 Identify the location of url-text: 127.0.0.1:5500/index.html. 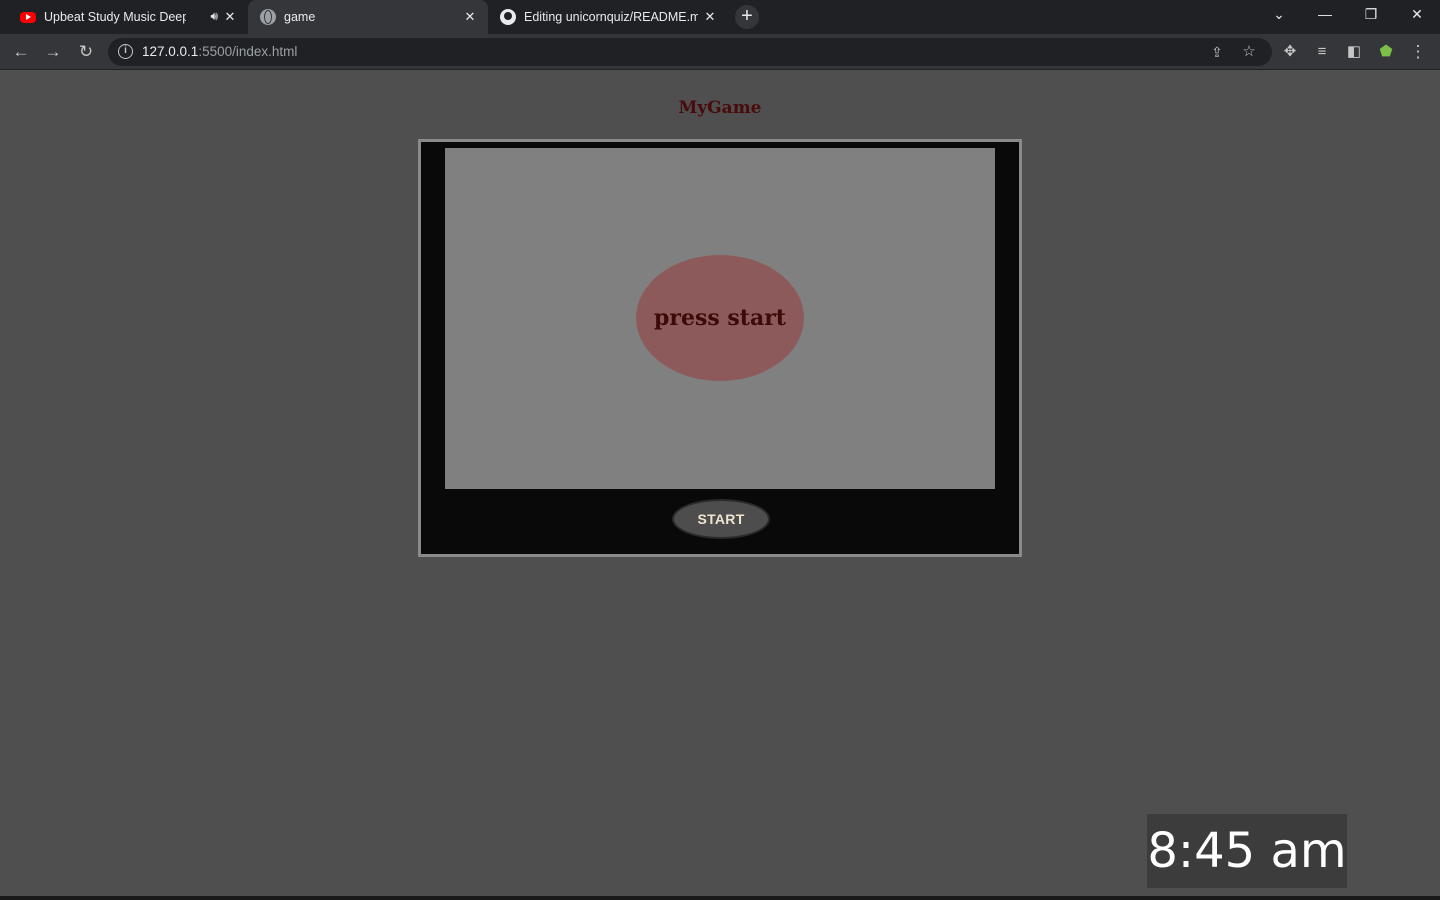
(219, 51).